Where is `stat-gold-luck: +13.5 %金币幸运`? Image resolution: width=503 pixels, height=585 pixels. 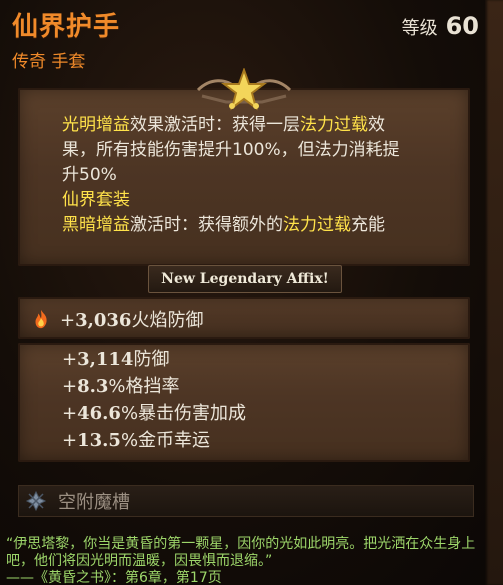 stat-gold-luck: +13.5 %金币幸运 is located at coordinates (154, 440).